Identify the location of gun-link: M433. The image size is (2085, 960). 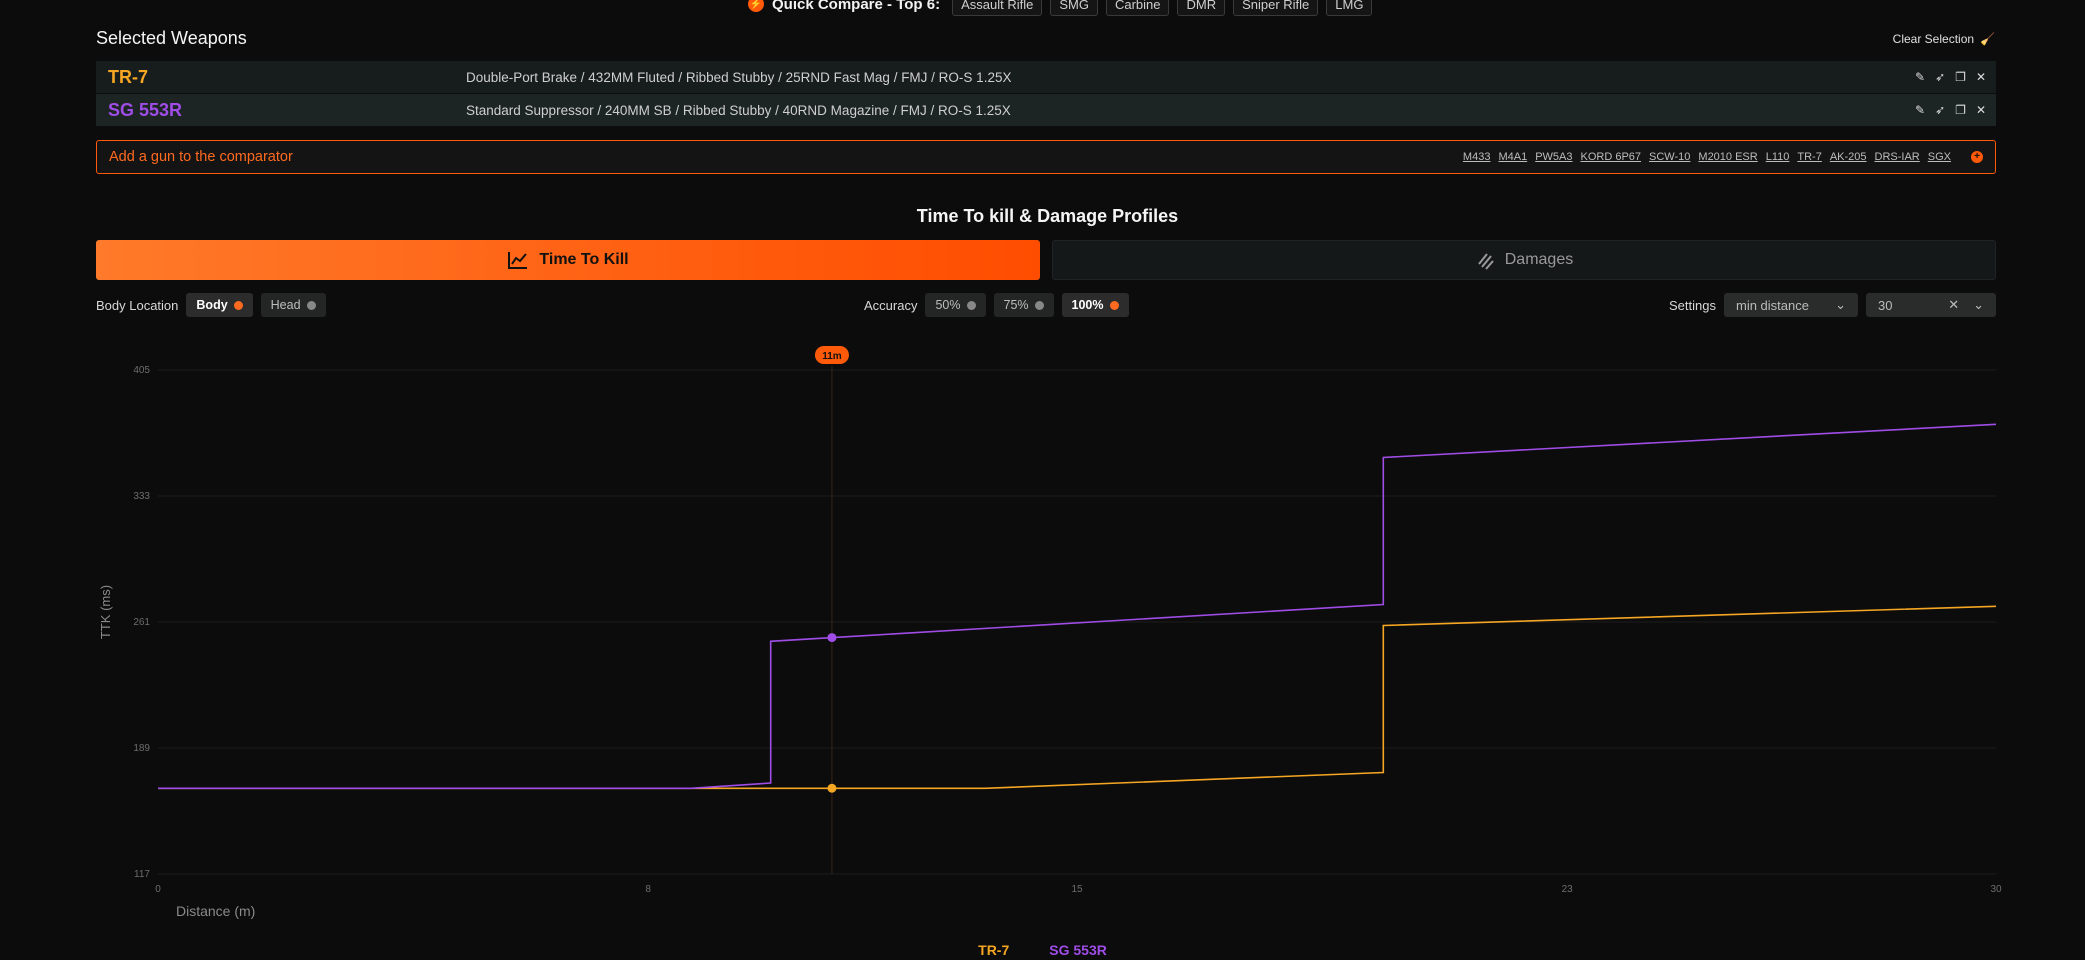
(1477, 157).